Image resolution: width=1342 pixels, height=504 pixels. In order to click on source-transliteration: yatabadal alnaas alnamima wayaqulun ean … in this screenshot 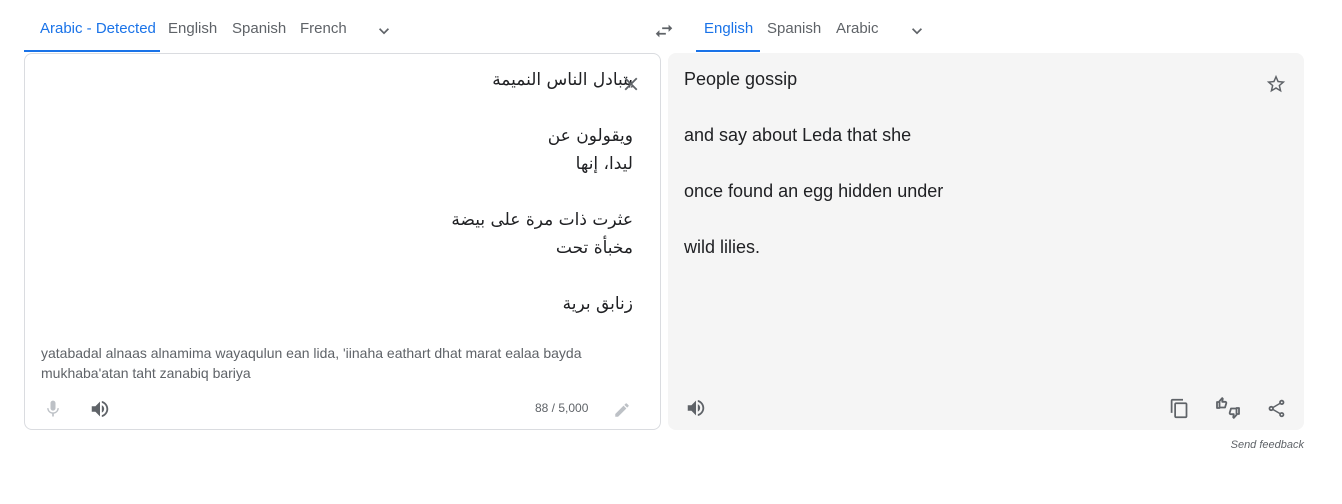, I will do `click(311, 363)`.